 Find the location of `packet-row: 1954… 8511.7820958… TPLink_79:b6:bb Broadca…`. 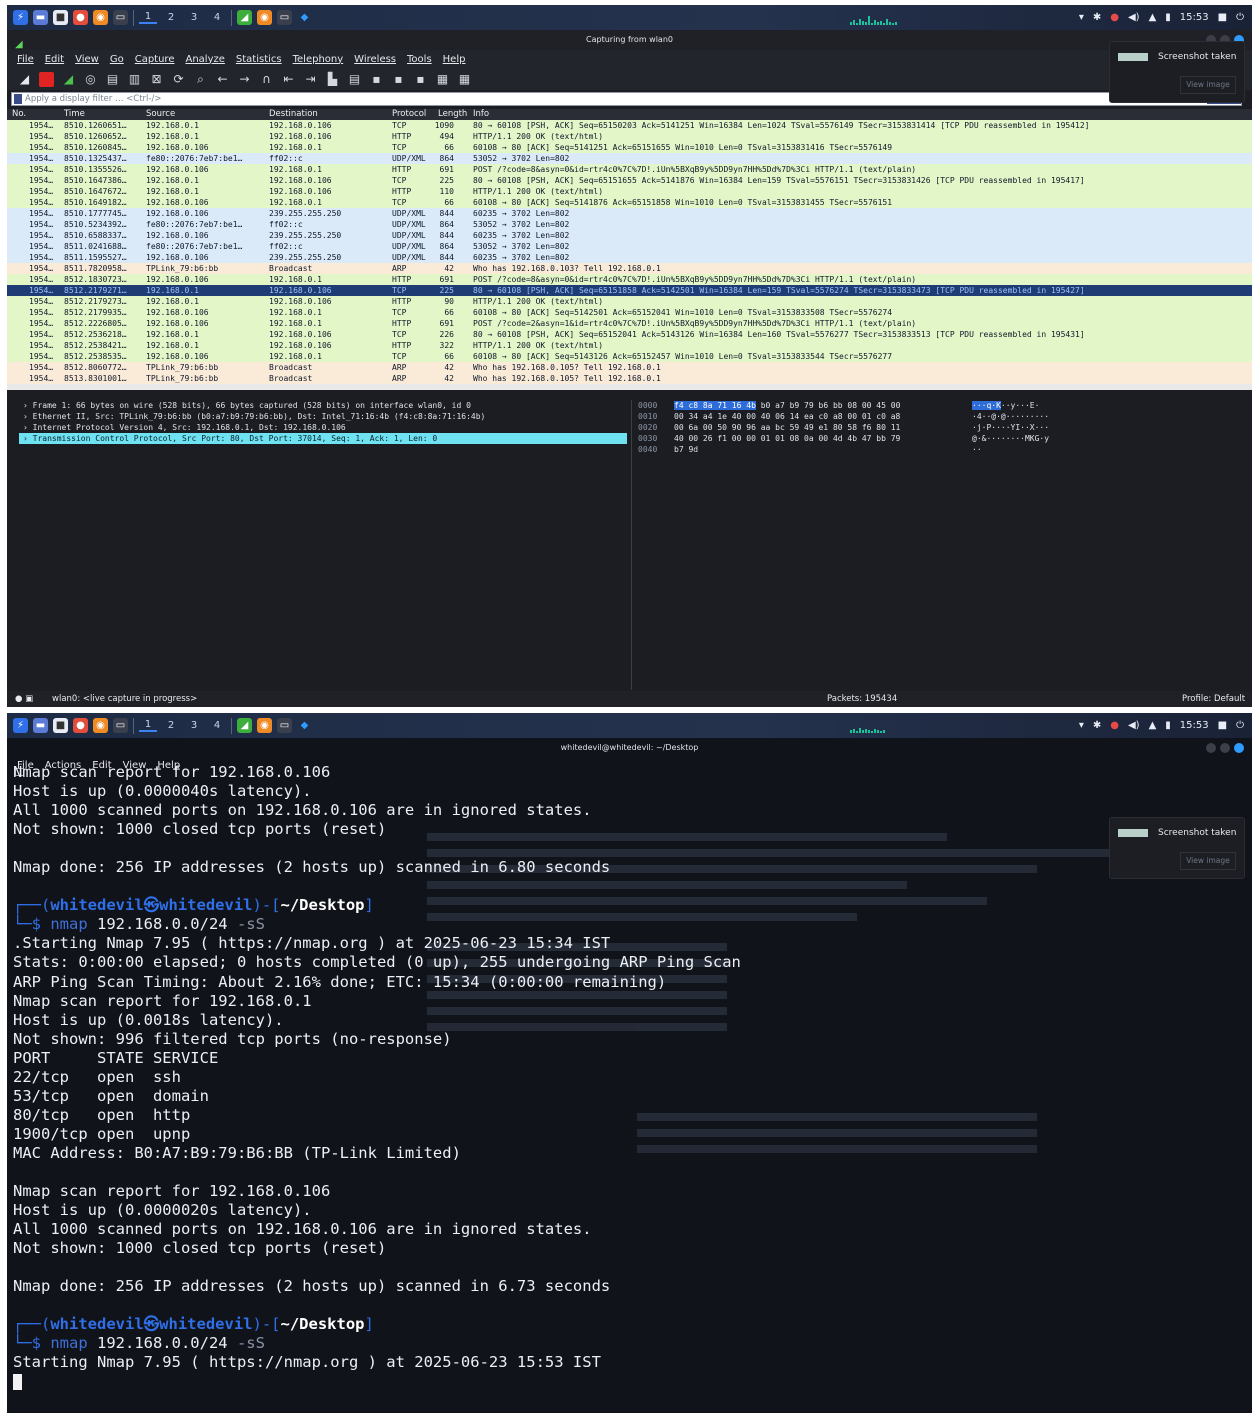

packet-row: 1954… 8511.7820958… TPLink_79:b6:bb Broadca… is located at coordinates (629, 268).